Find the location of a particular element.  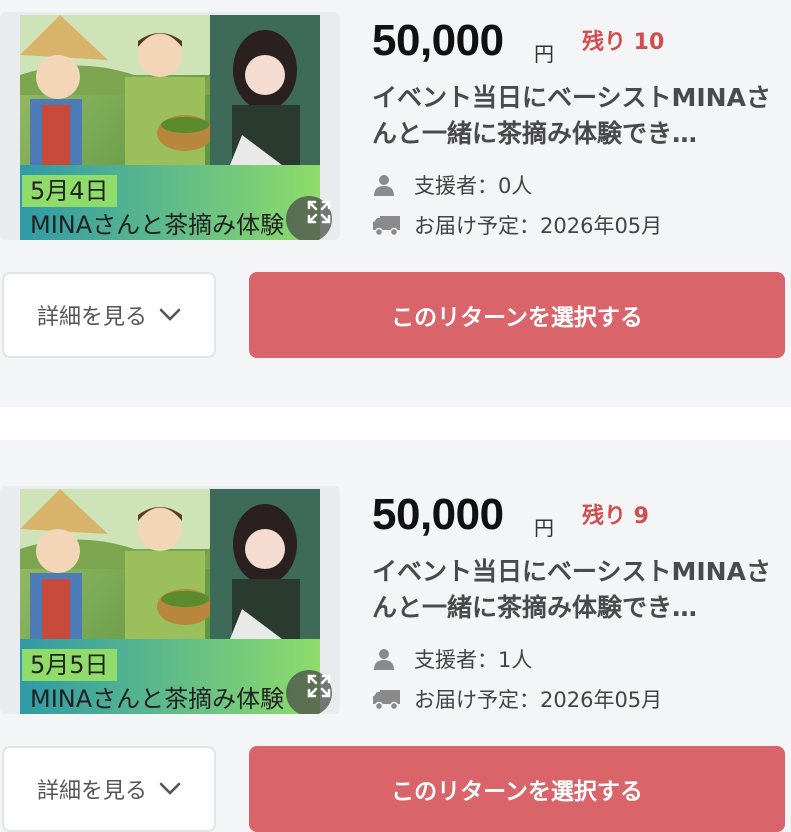

supporters-text: 支援者：1人 is located at coordinates (473, 660).